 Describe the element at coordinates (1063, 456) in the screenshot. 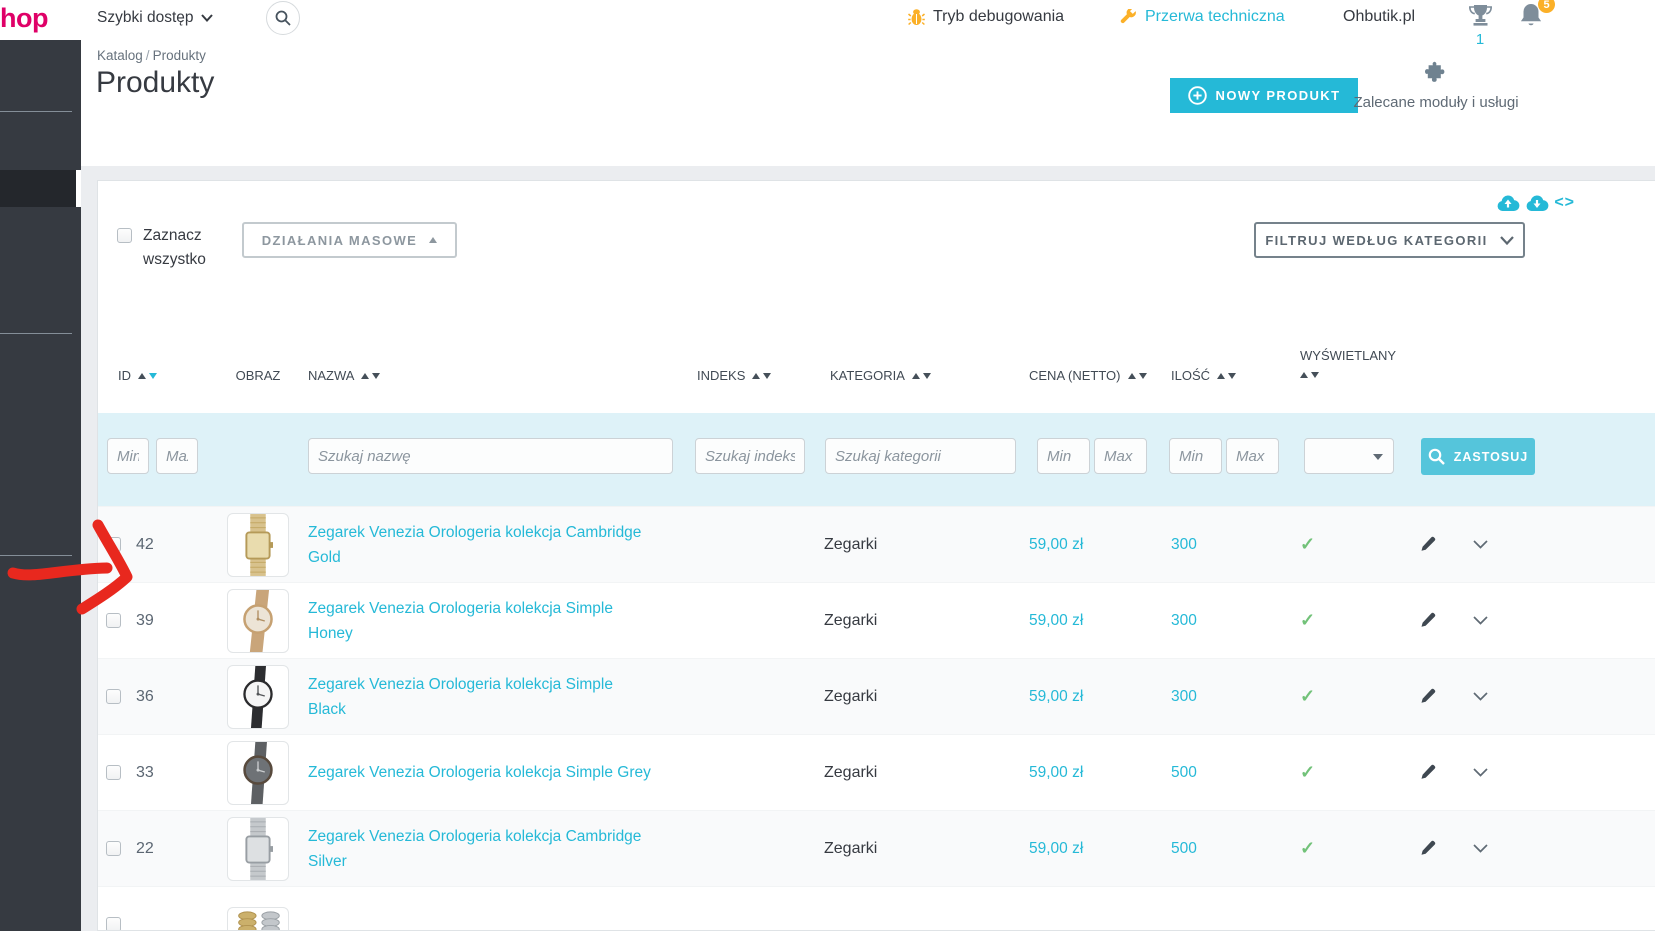

I see `filter-price-min-input` at that location.